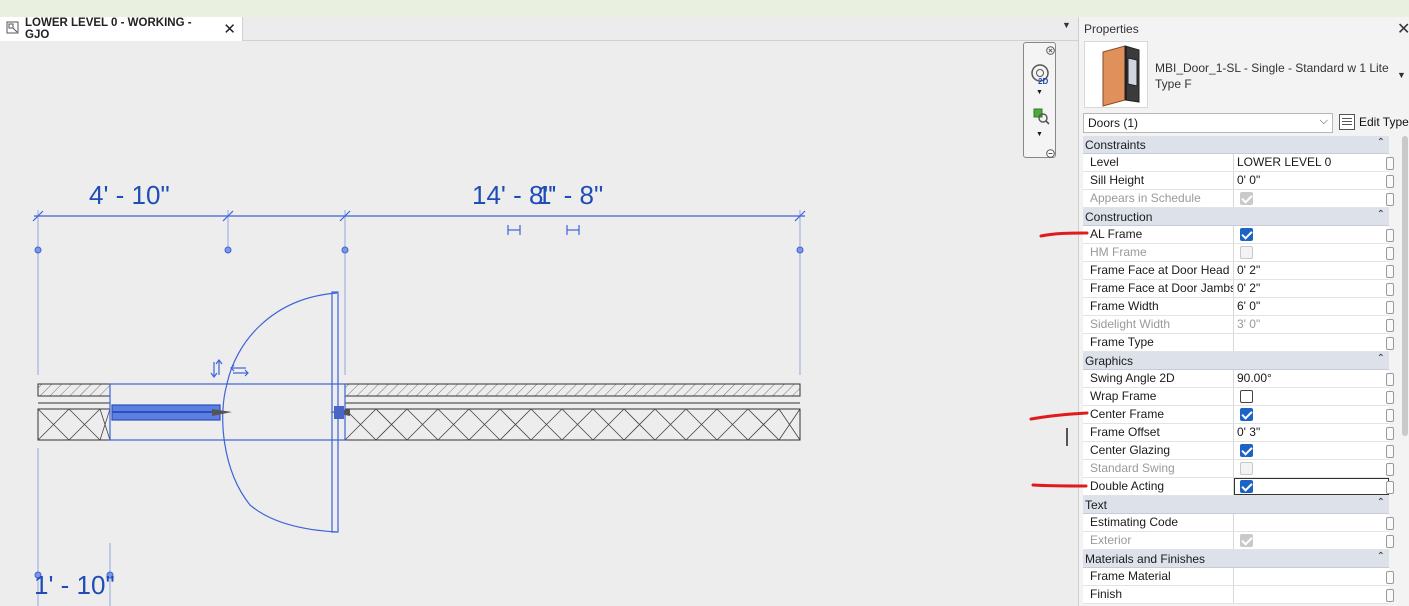  I want to click on close-nav-bar-icon, so click(1050, 51).